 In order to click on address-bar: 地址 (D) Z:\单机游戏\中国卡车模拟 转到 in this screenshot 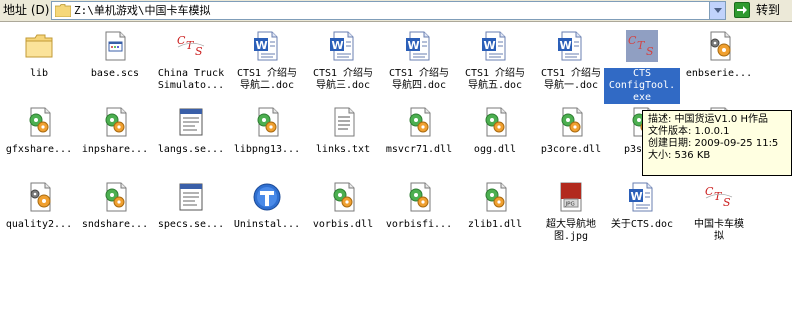, I will do `click(396, 11)`.